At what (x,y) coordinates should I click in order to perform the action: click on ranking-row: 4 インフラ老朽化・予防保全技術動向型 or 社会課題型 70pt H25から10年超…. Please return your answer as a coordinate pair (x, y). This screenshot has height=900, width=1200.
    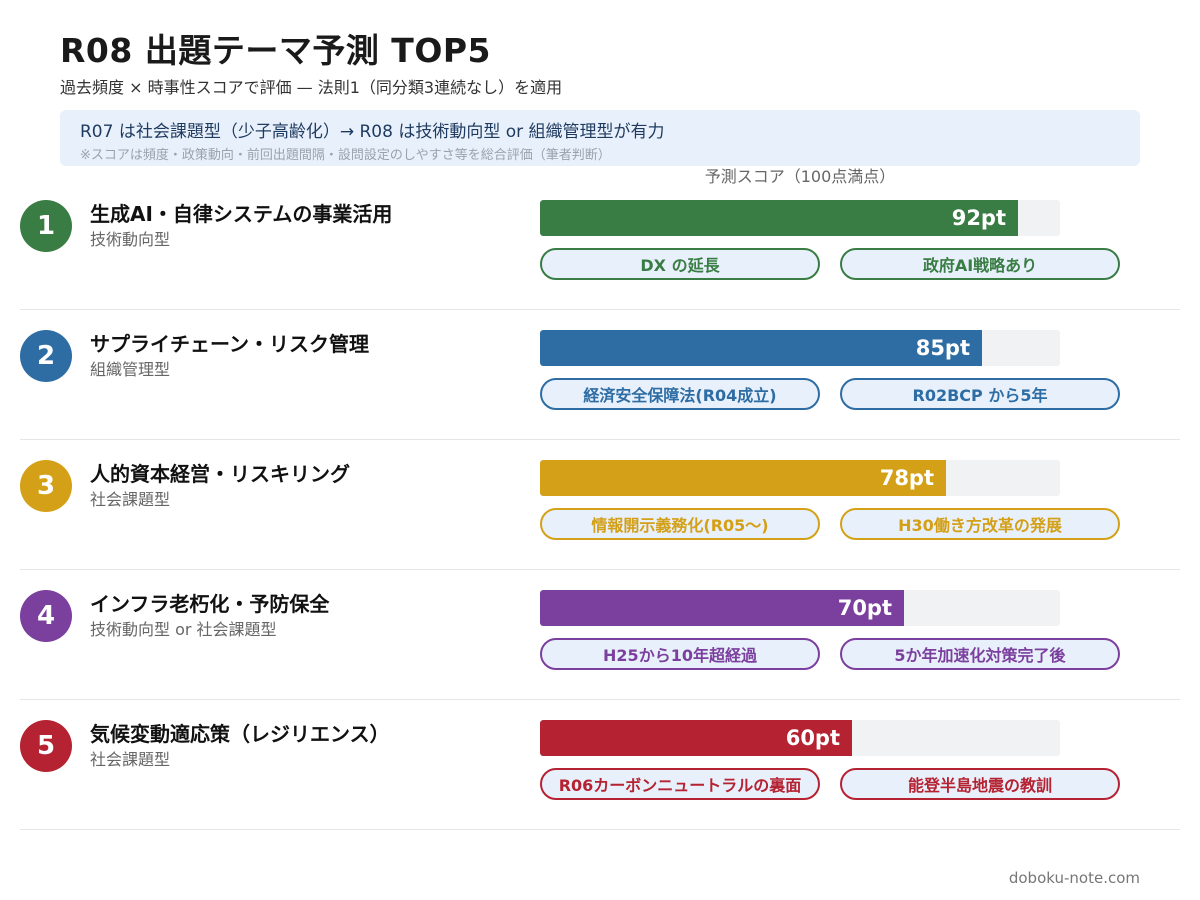
    Looking at the image, I should click on (600, 635).